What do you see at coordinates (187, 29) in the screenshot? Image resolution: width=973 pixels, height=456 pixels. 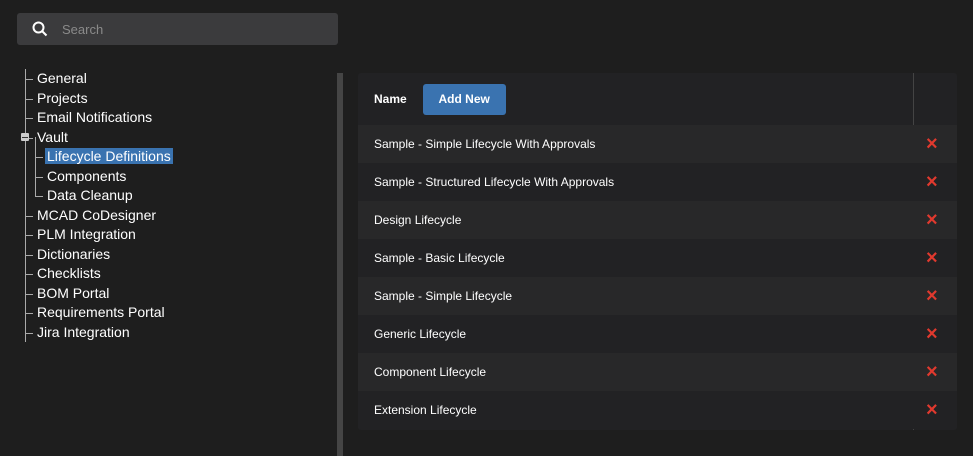 I see `search-input` at bounding box center [187, 29].